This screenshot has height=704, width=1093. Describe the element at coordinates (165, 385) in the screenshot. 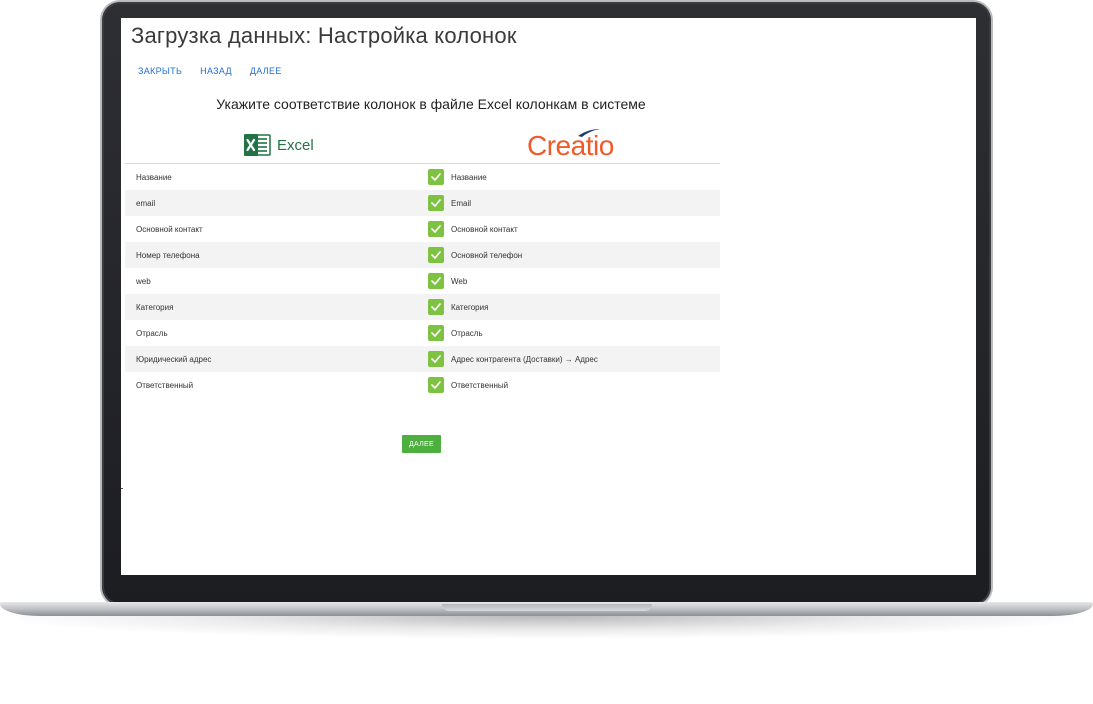

I see `excel-column-name: Ответственный` at that location.